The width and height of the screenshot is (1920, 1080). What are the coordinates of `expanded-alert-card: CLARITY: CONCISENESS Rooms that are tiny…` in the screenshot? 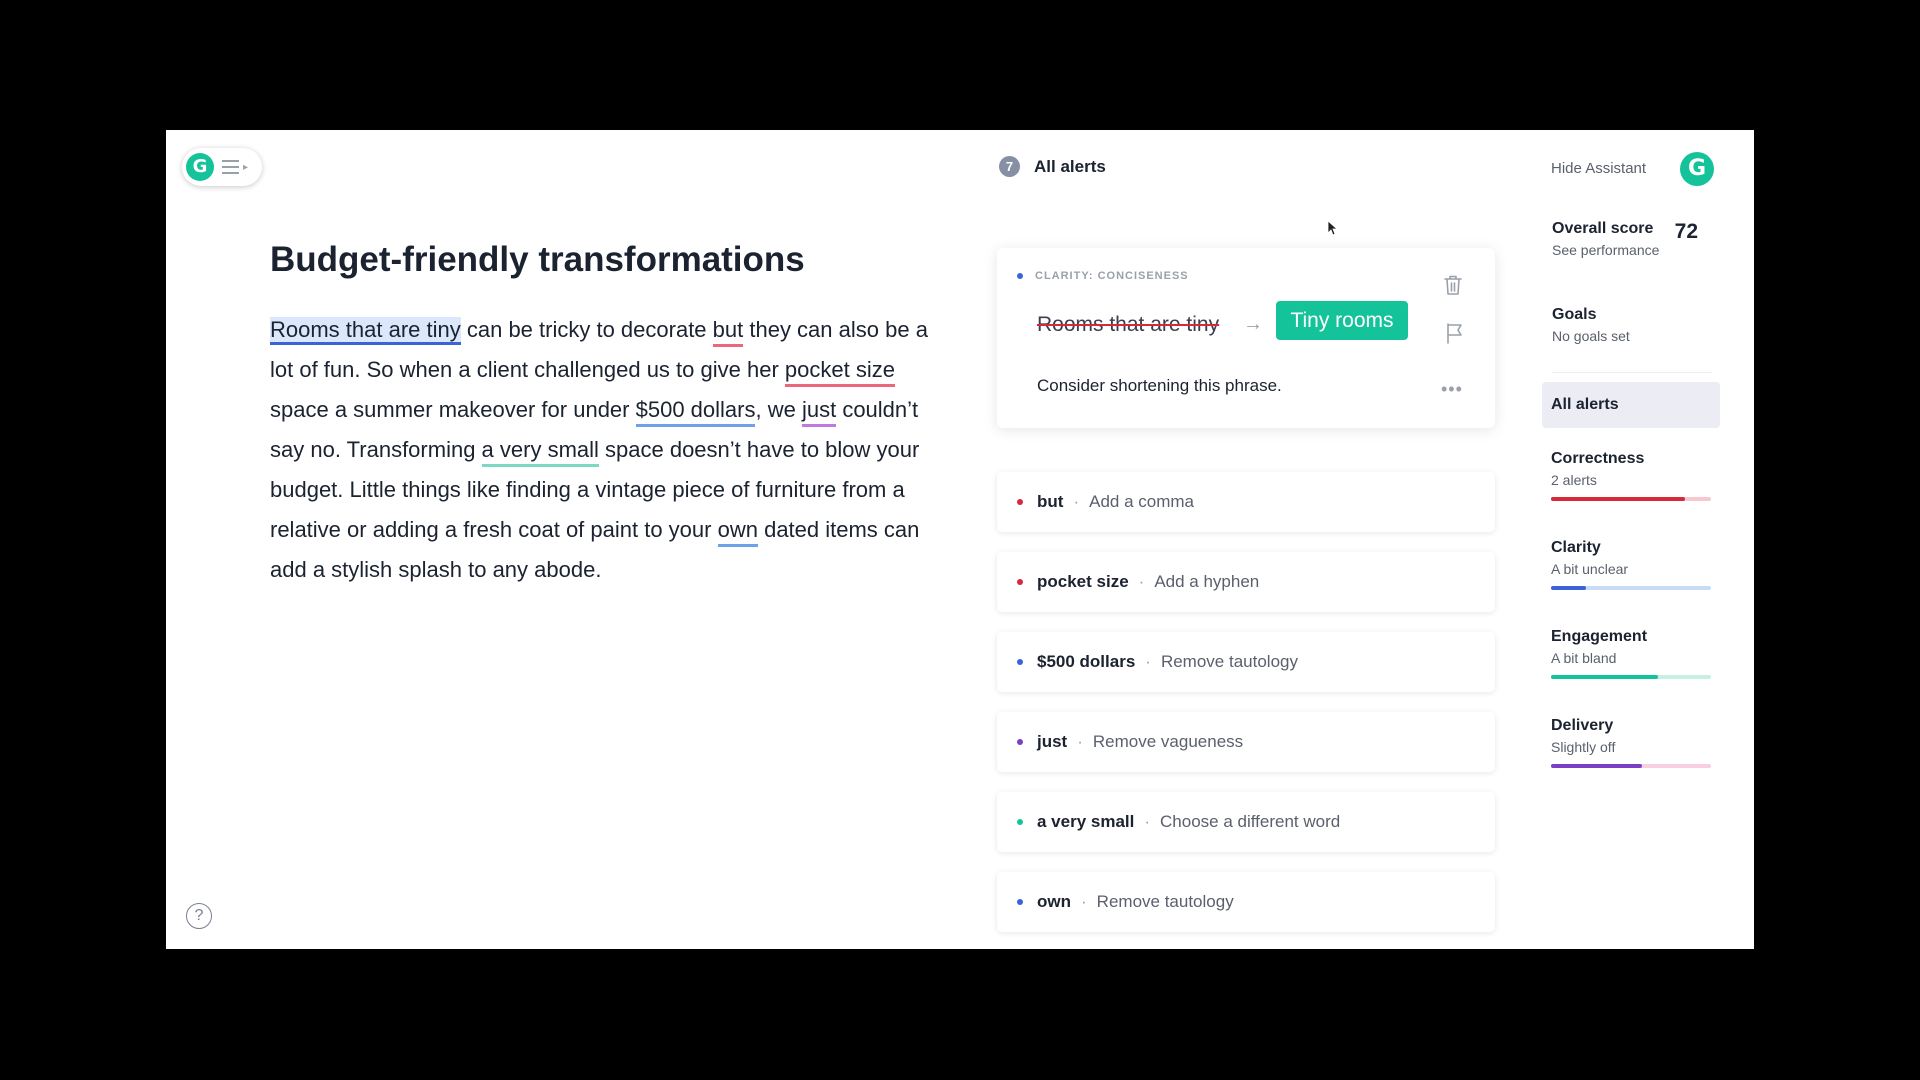 It's located at (1246, 338).